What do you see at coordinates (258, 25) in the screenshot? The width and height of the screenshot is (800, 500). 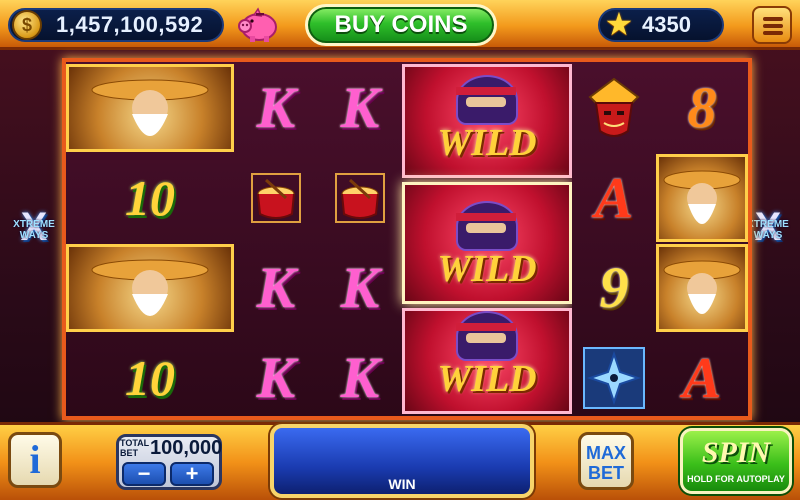 I see `piggy-bank-icon` at bounding box center [258, 25].